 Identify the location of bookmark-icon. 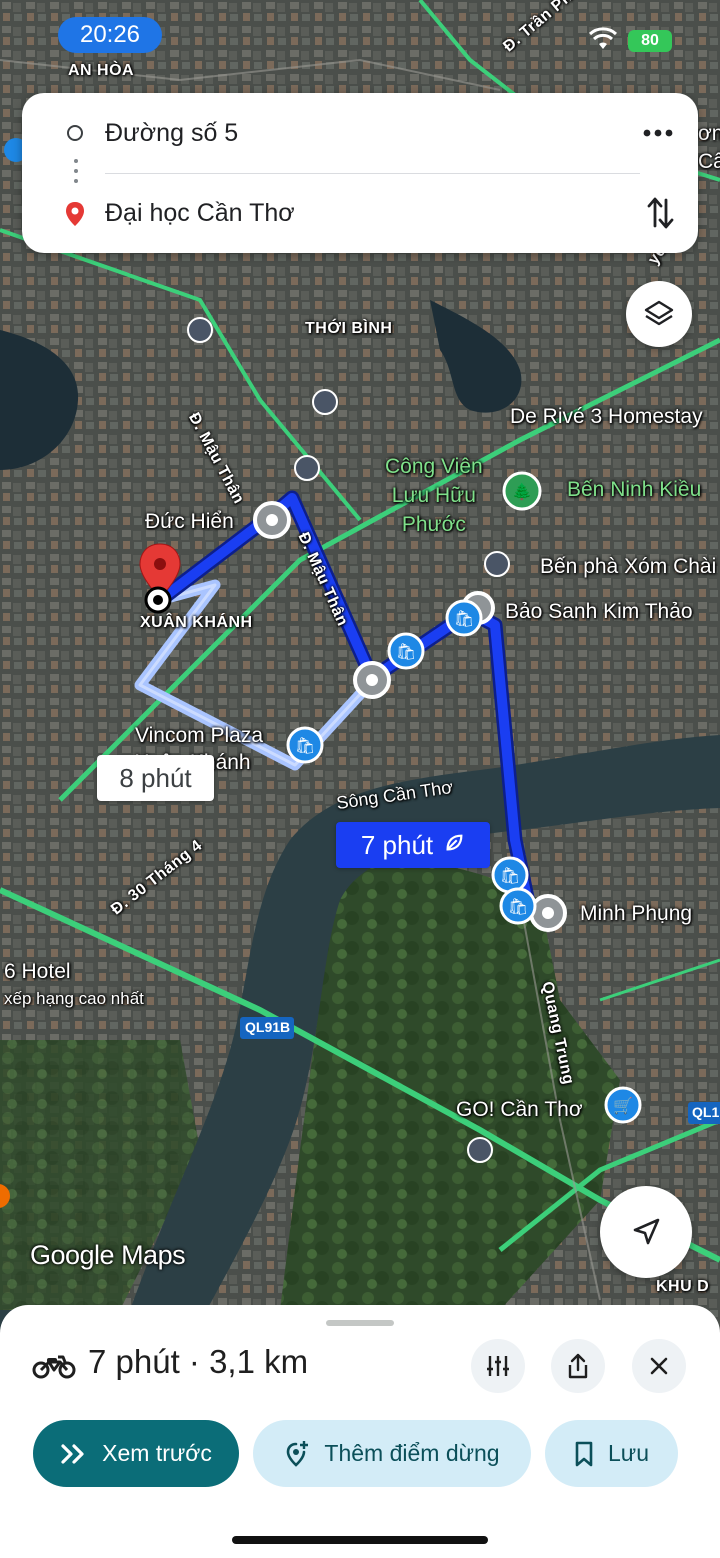
(584, 1453).